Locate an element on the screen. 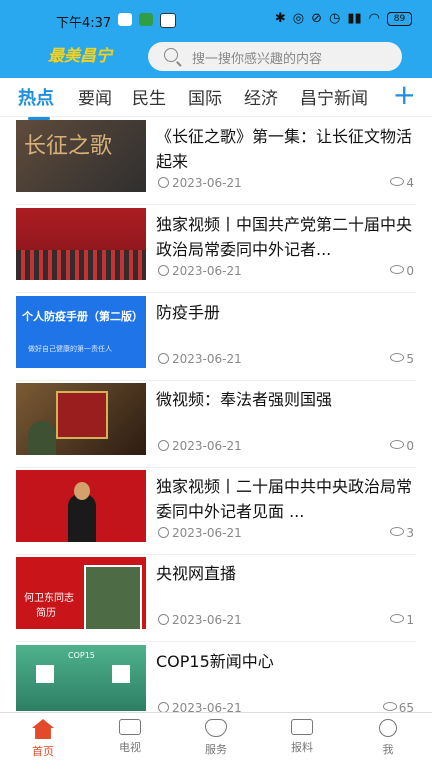  nav-home: 首页 is located at coordinates (43, 739).